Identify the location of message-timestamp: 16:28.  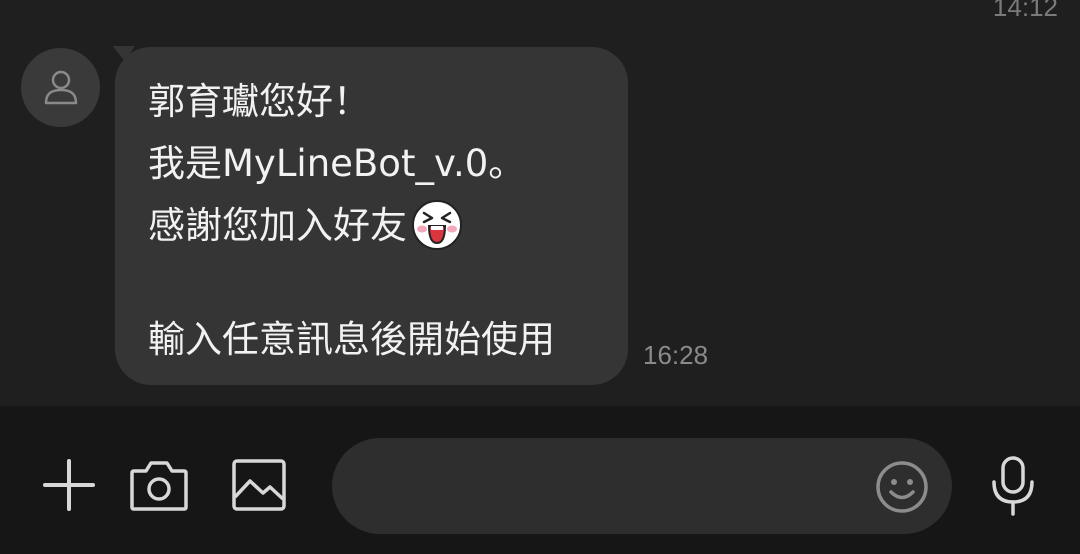
(676, 355).